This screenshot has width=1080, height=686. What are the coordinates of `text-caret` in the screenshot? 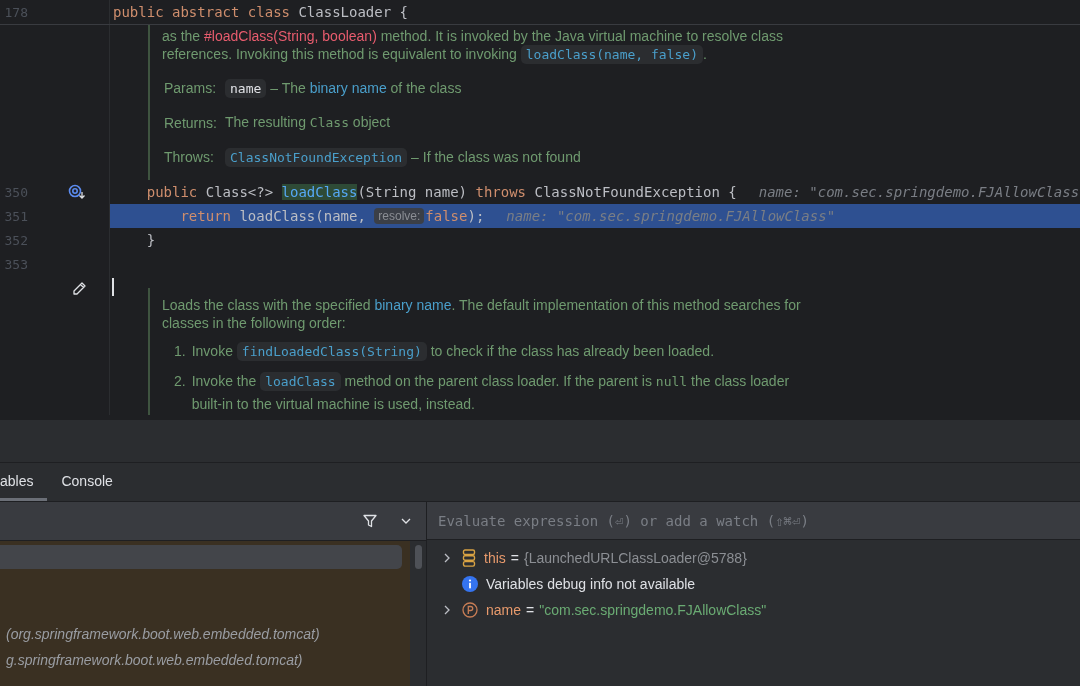 It's located at (113, 287).